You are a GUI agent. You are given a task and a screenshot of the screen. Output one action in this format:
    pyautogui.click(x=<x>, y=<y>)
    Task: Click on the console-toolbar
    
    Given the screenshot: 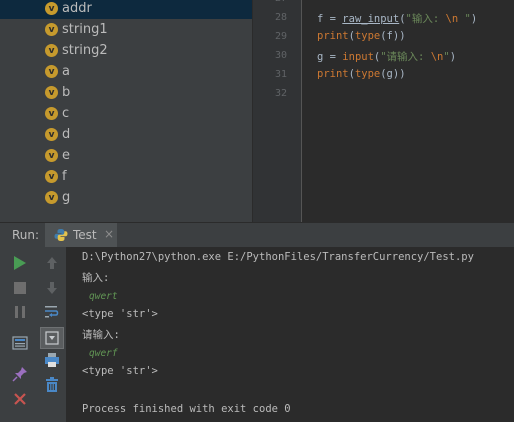 What is the action you would take?
    pyautogui.click(x=52, y=334)
    